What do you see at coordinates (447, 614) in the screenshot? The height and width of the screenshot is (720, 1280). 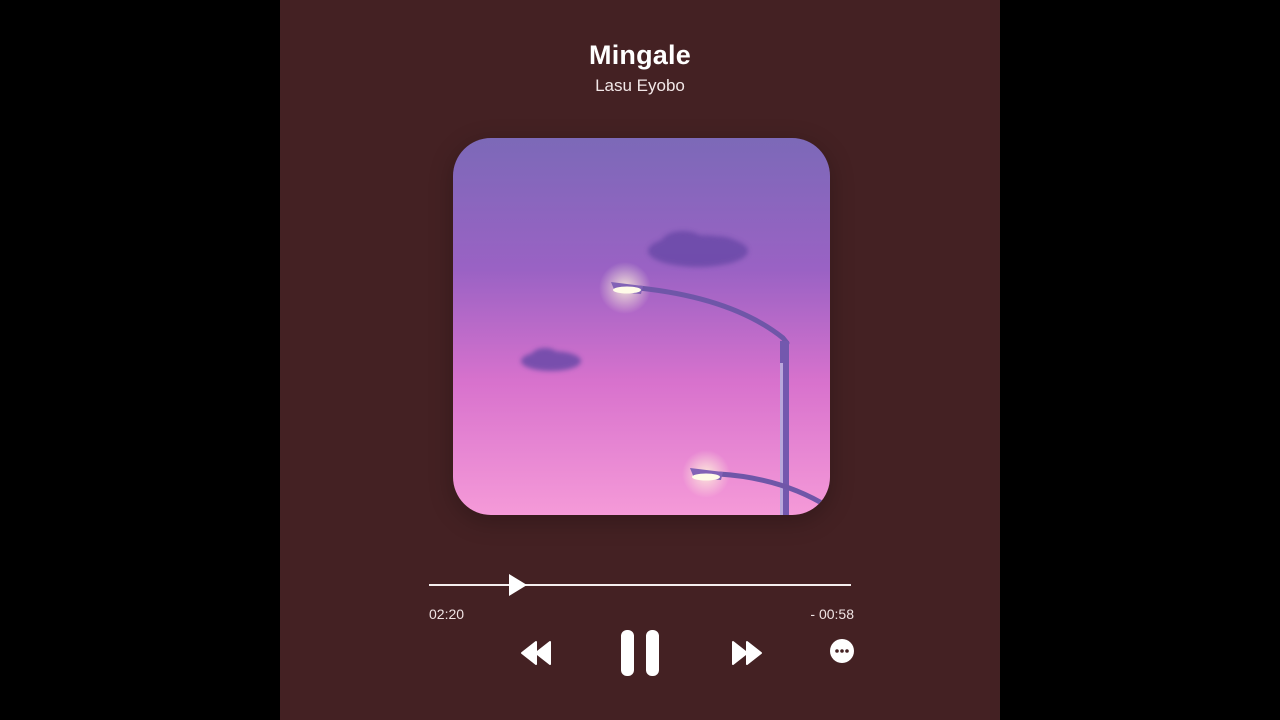 I see `elapsed-time: 02:20` at bounding box center [447, 614].